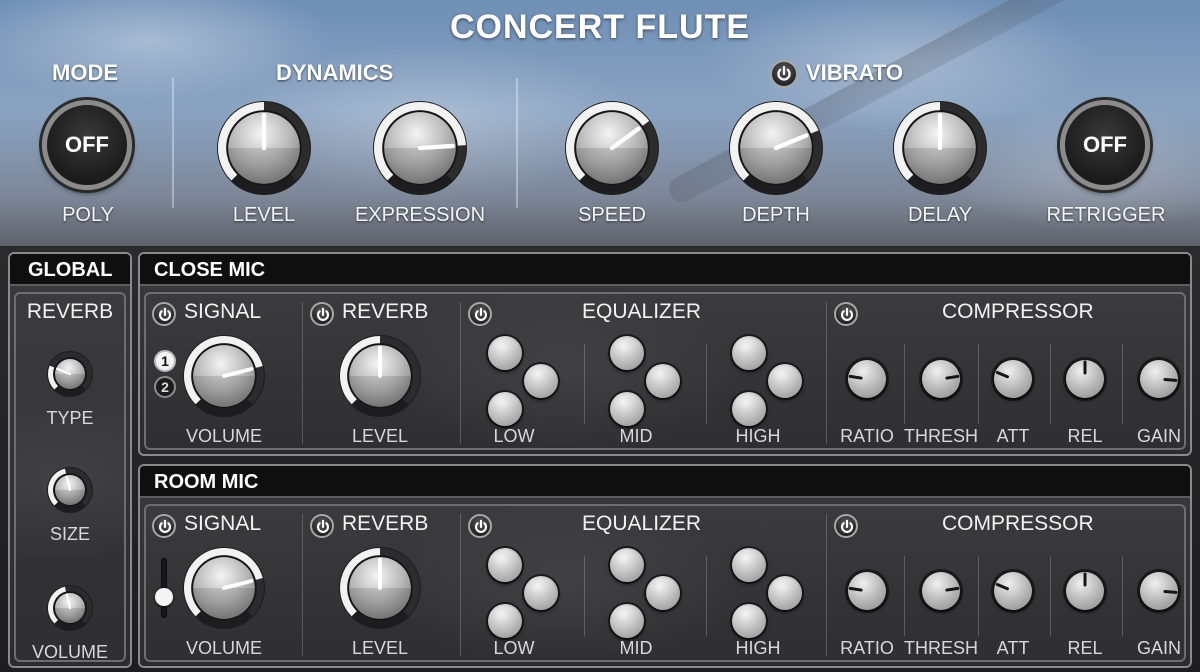  What do you see at coordinates (70, 608) in the screenshot?
I see `reverb-volume-knob` at bounding box center [70, 608].